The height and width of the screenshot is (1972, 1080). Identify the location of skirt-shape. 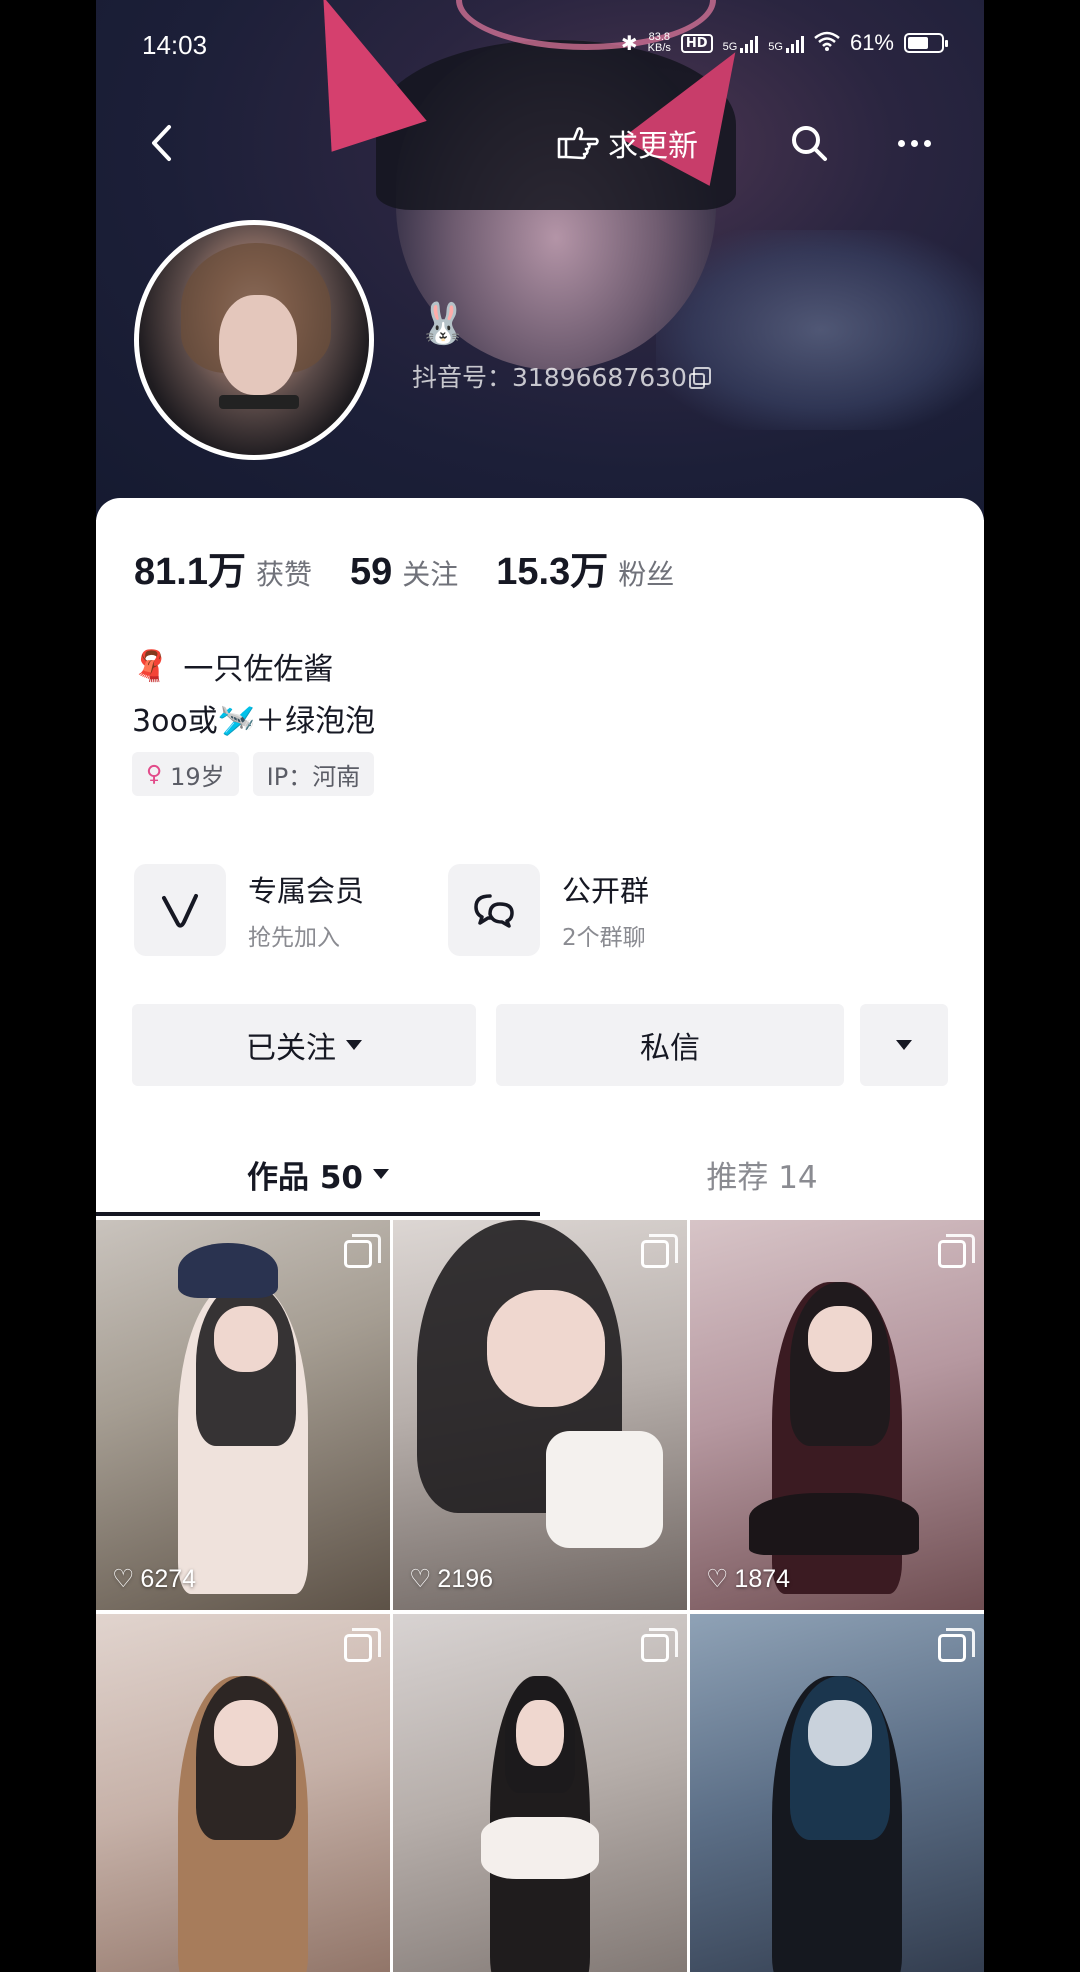
(834, 1524).